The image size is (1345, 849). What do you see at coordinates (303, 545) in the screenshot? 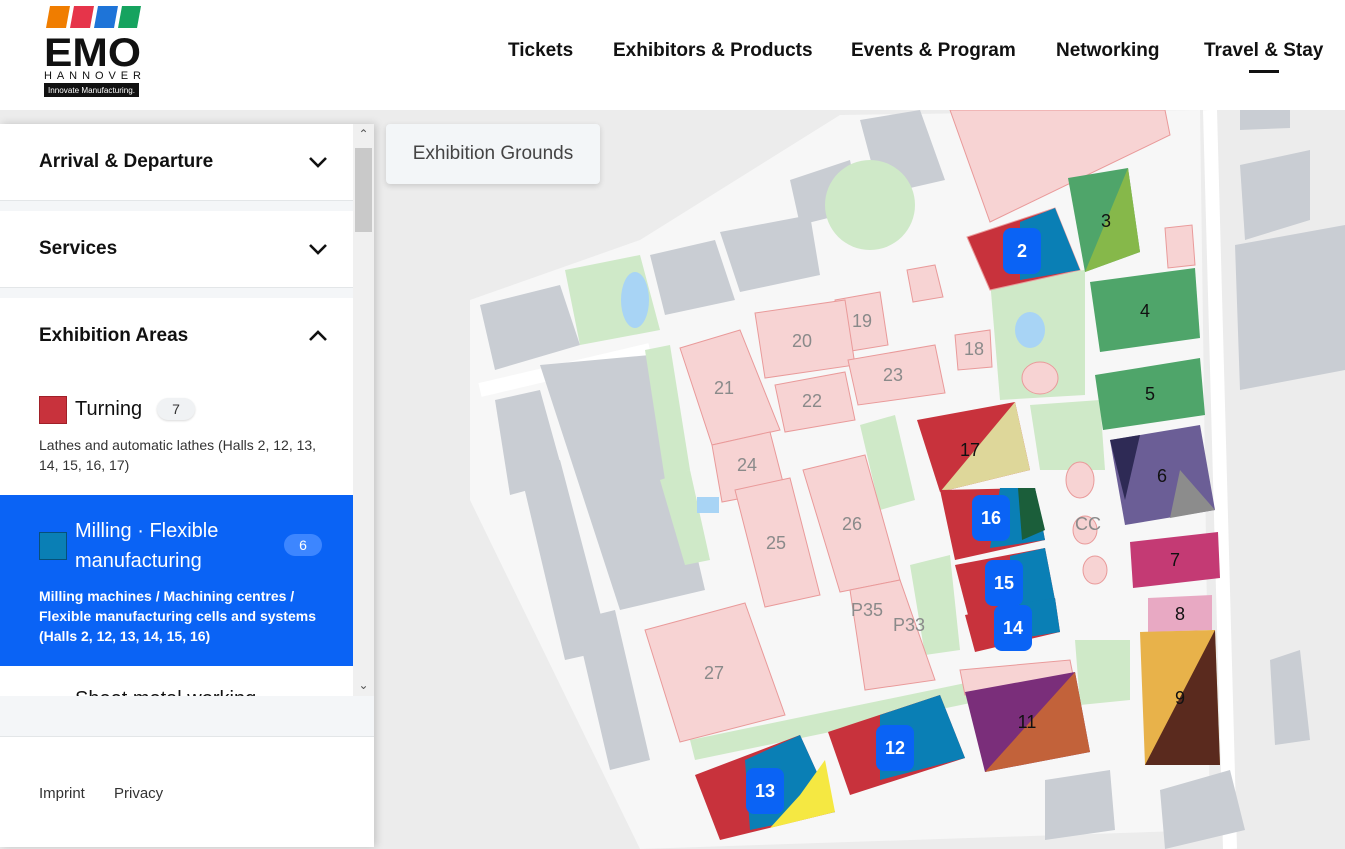
I see `category-count-badge: 6` at bounding box center [303, 545].